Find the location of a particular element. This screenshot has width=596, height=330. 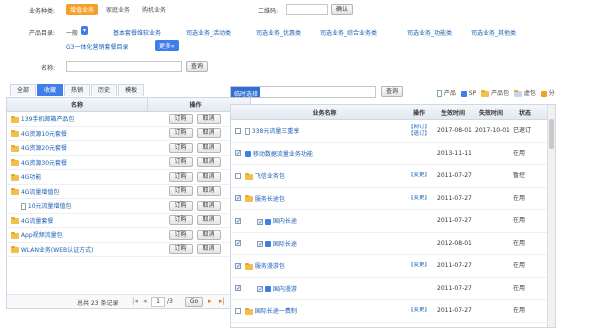

table-row: 国内长途 2011-07-27 在用 is located at coordinates (393, 221).